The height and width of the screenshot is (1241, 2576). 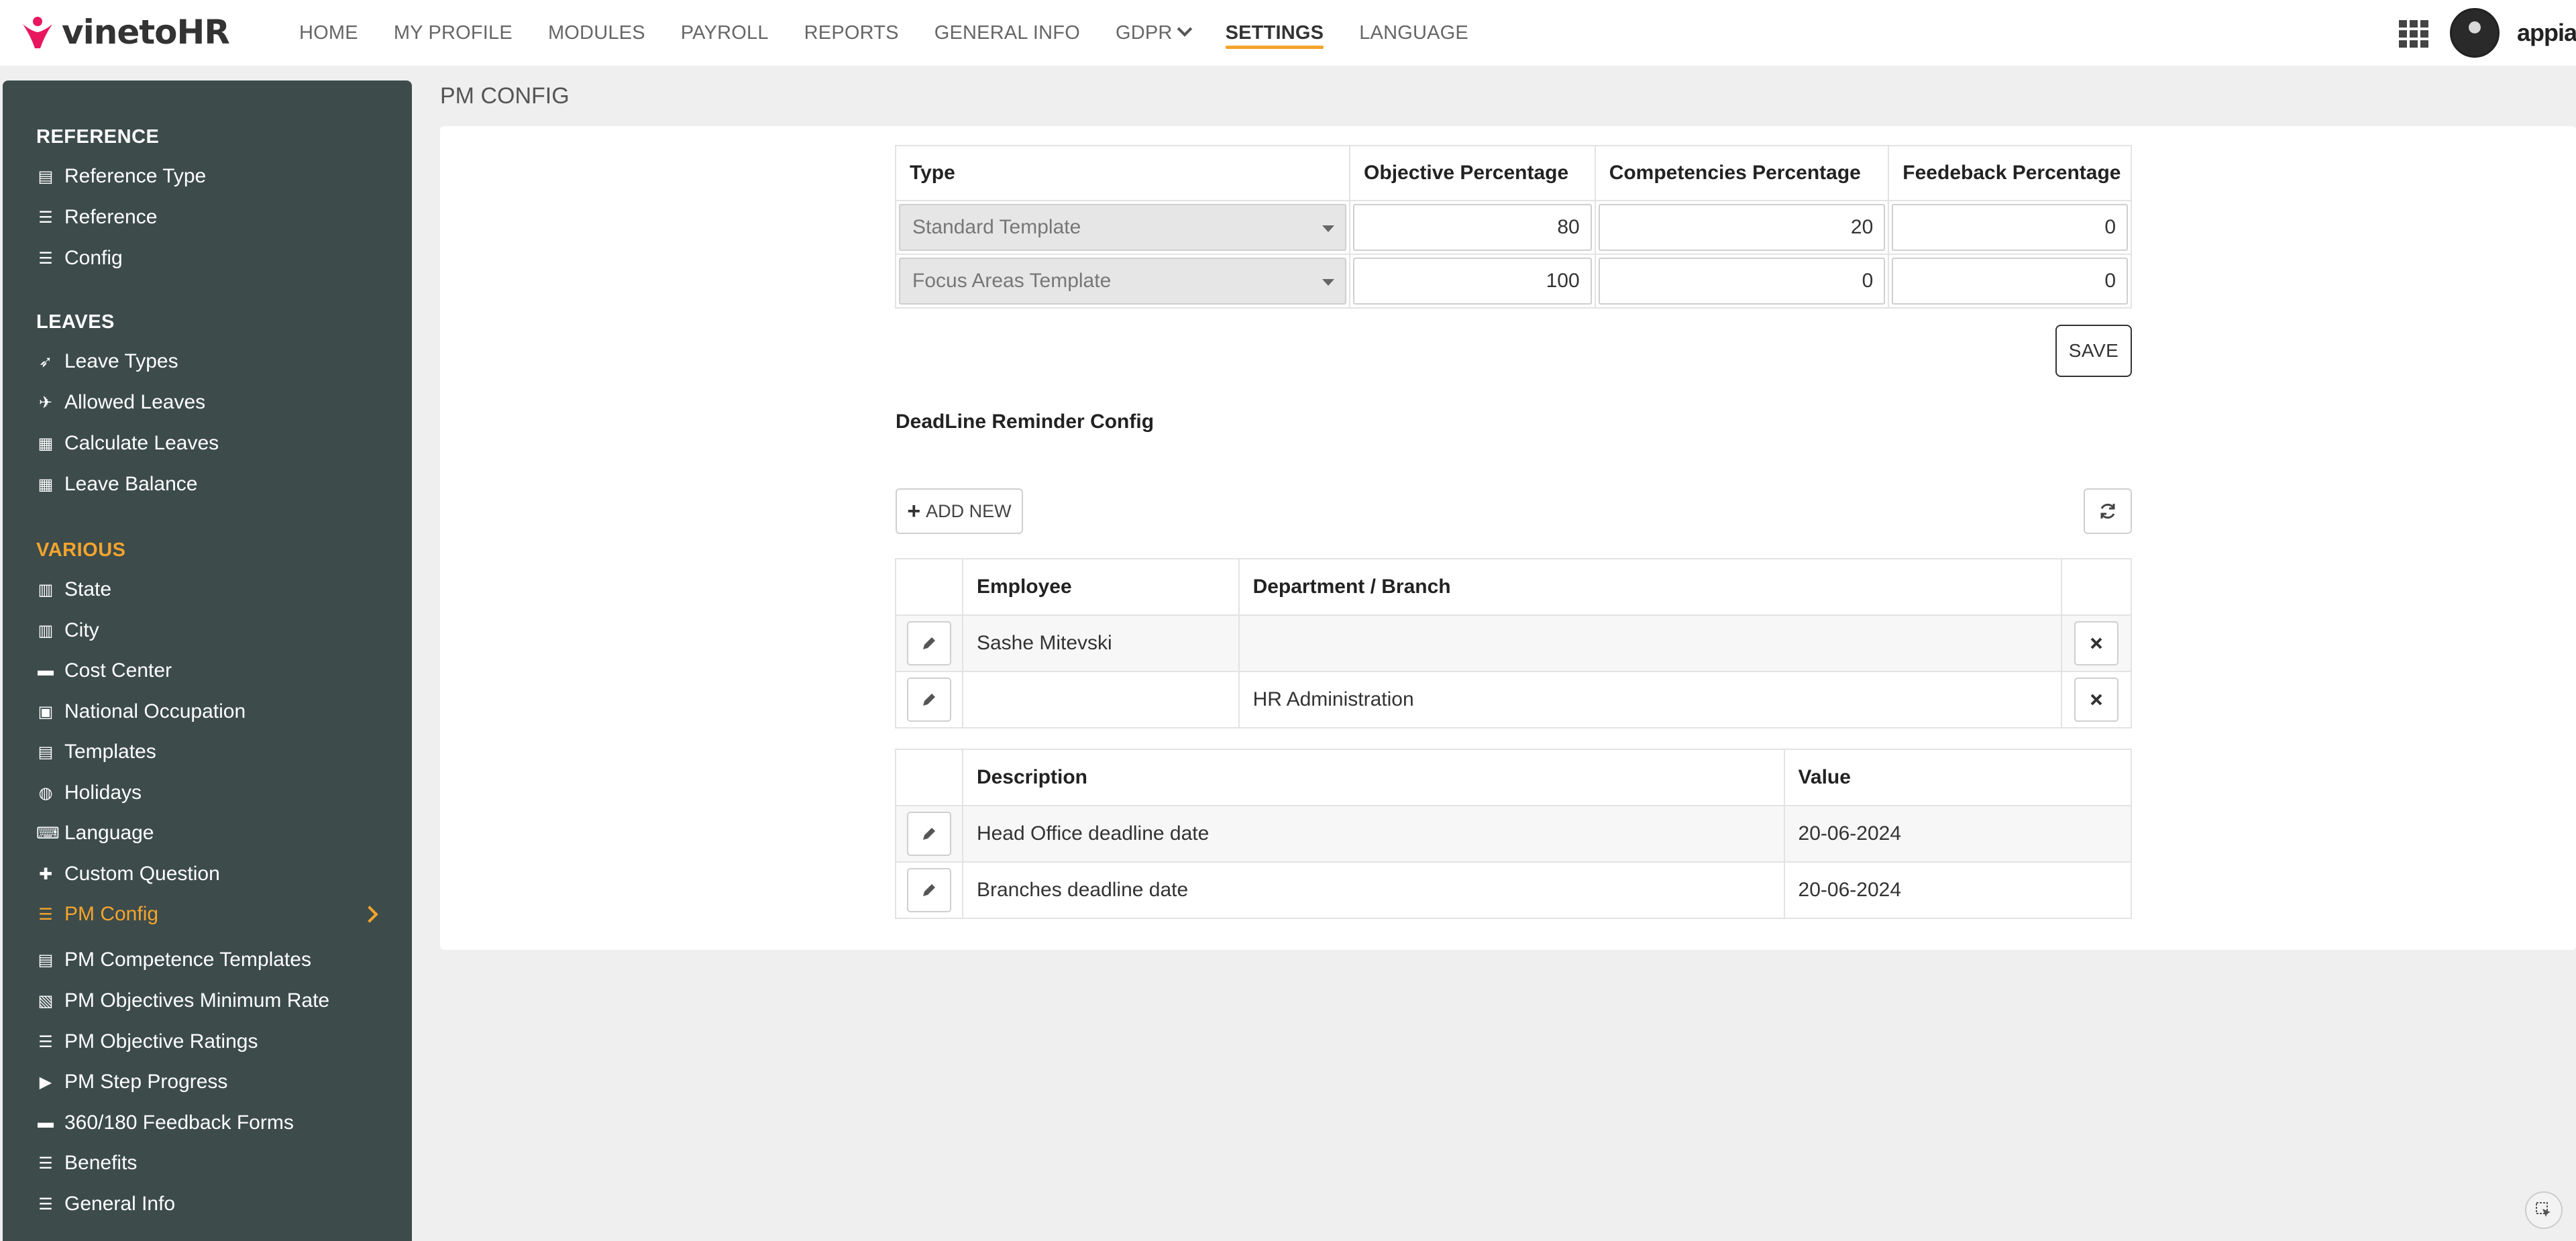 What do you see at coordinates (210, 258) in the screenshot?
I see `sidebar-item-config: ☰ Config` at bounding box center [210, 258].